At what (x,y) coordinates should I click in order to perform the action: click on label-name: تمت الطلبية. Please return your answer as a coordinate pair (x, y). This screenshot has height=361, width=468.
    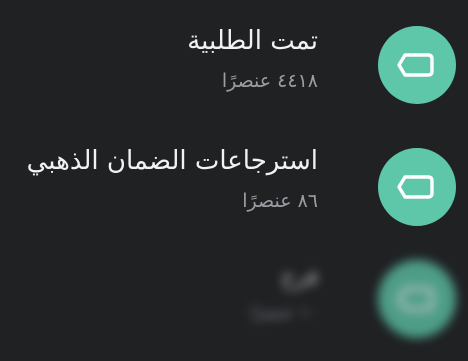
    Looking at the image, I should click on (252, 41).